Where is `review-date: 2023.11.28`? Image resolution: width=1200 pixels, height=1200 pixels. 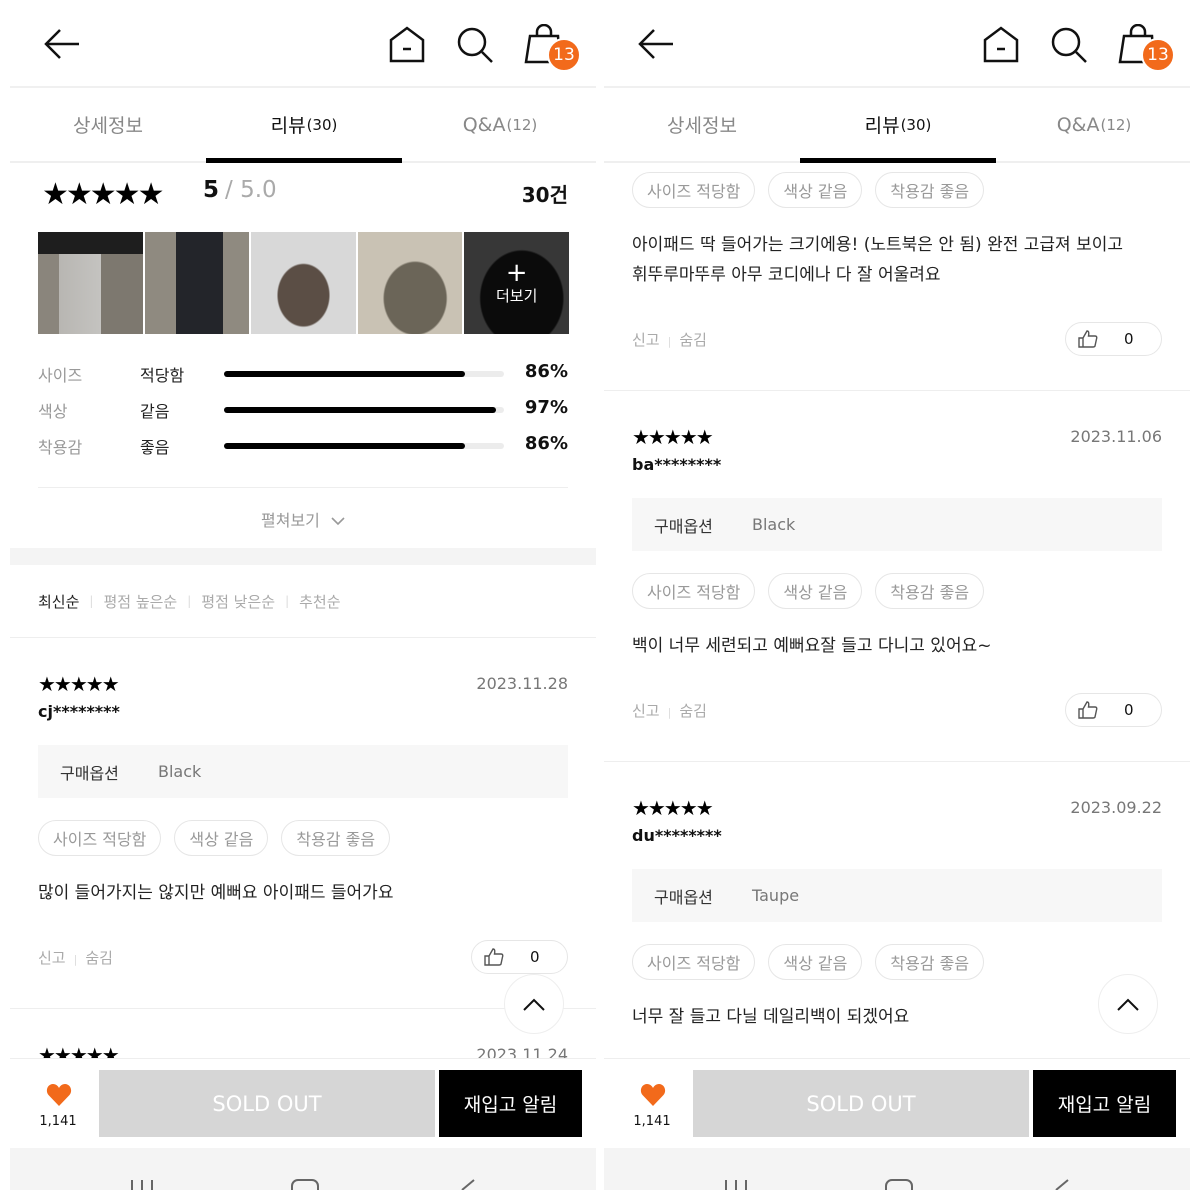 review-date: 2023.11.28 is located at coordinates (522, 683).